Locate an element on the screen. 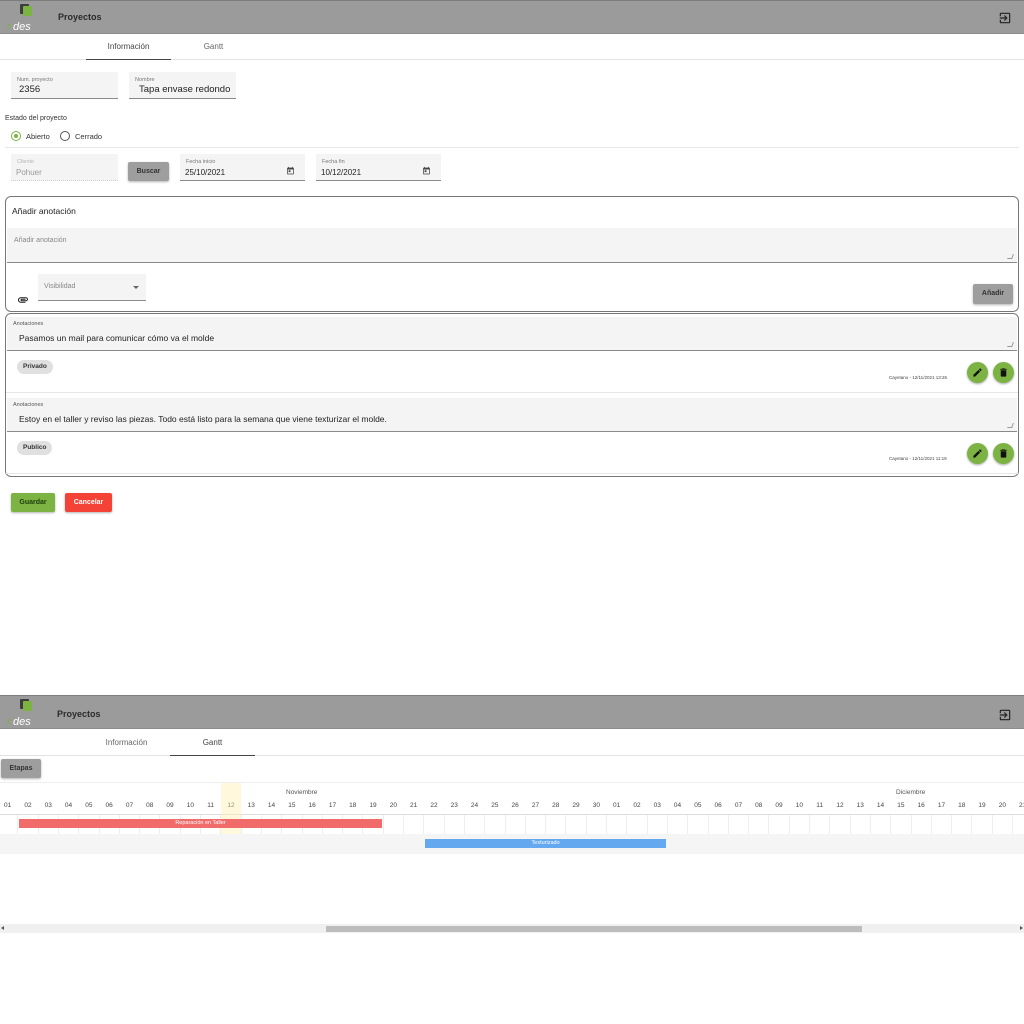  gantt-day-label: 26 is located at coordinates (515, 805).